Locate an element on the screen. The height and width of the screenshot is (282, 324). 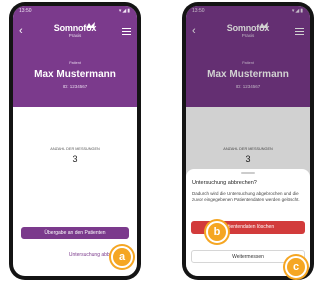
app-logo: Somnofox Praxis is located at coordinates (75, 30).